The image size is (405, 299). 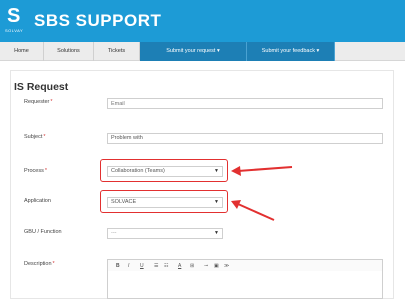 I want to click on table-icon: ⊞, so click(x=192, y=266).